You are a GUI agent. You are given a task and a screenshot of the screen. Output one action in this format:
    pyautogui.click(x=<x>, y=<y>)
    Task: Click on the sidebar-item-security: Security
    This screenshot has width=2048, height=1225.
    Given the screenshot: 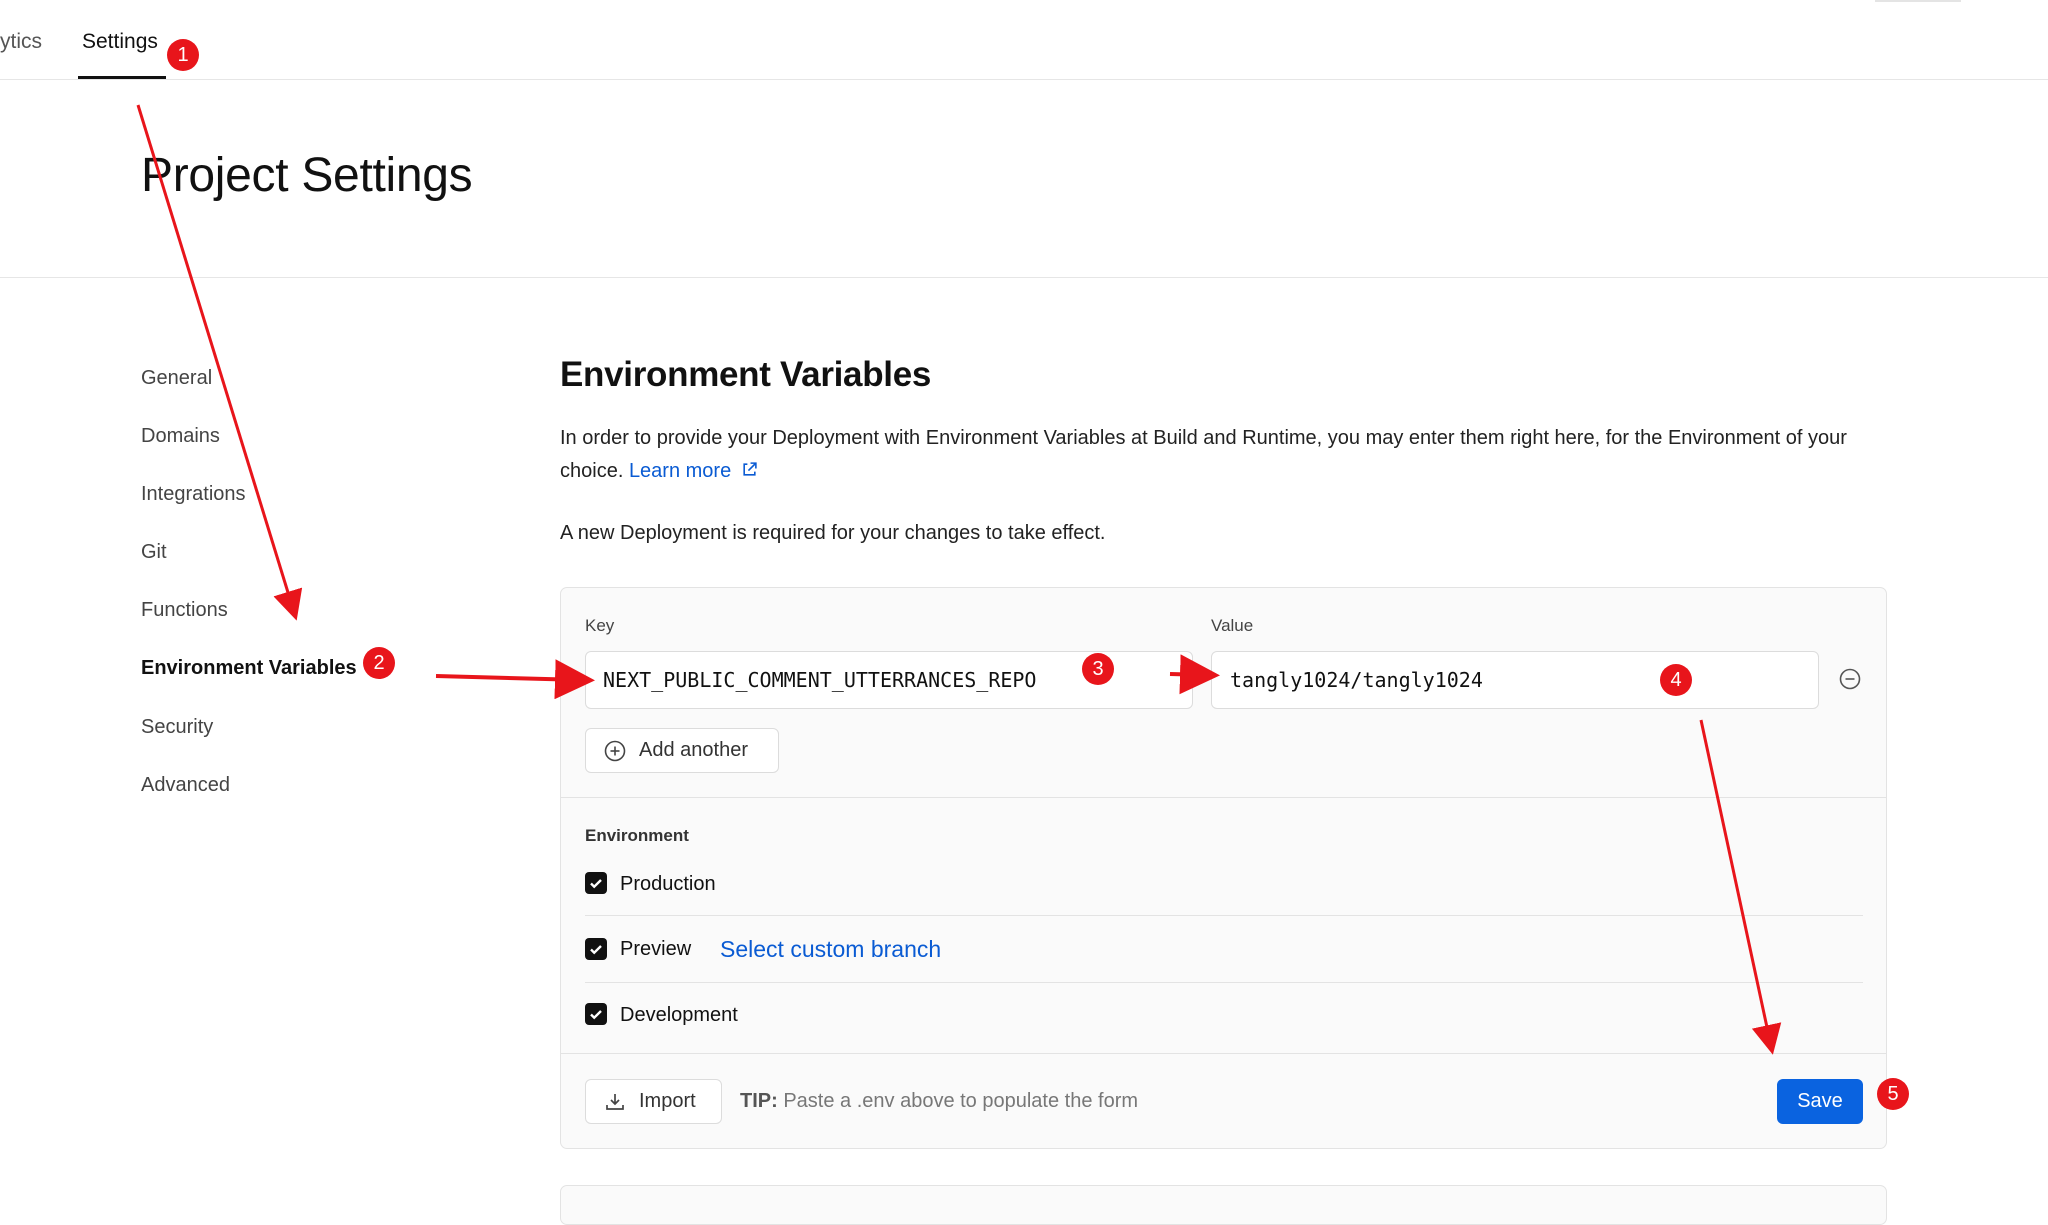 What is the action you would take?
    pyautogui.click(x=177, y=727)
    